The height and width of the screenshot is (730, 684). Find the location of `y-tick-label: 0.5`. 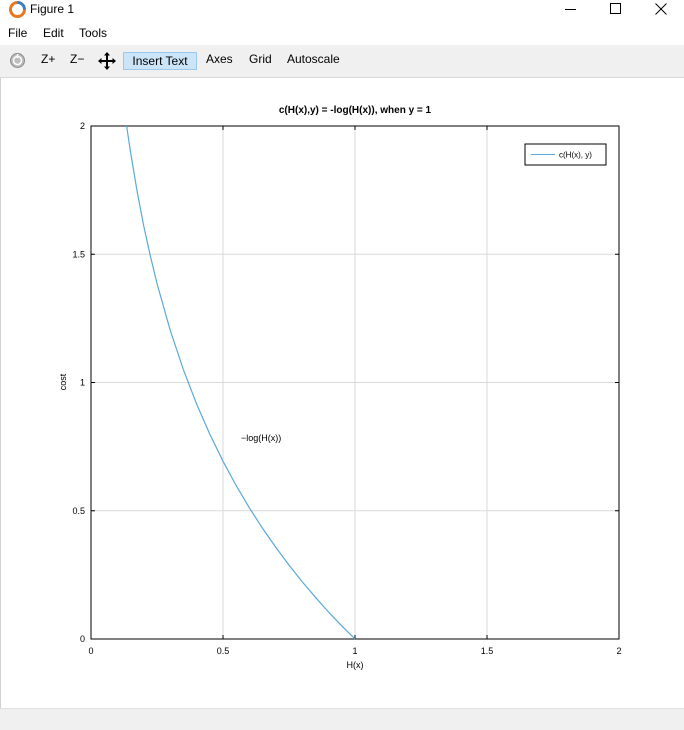

y-tick-label: 0.5 is located at coordinates (78, 511).